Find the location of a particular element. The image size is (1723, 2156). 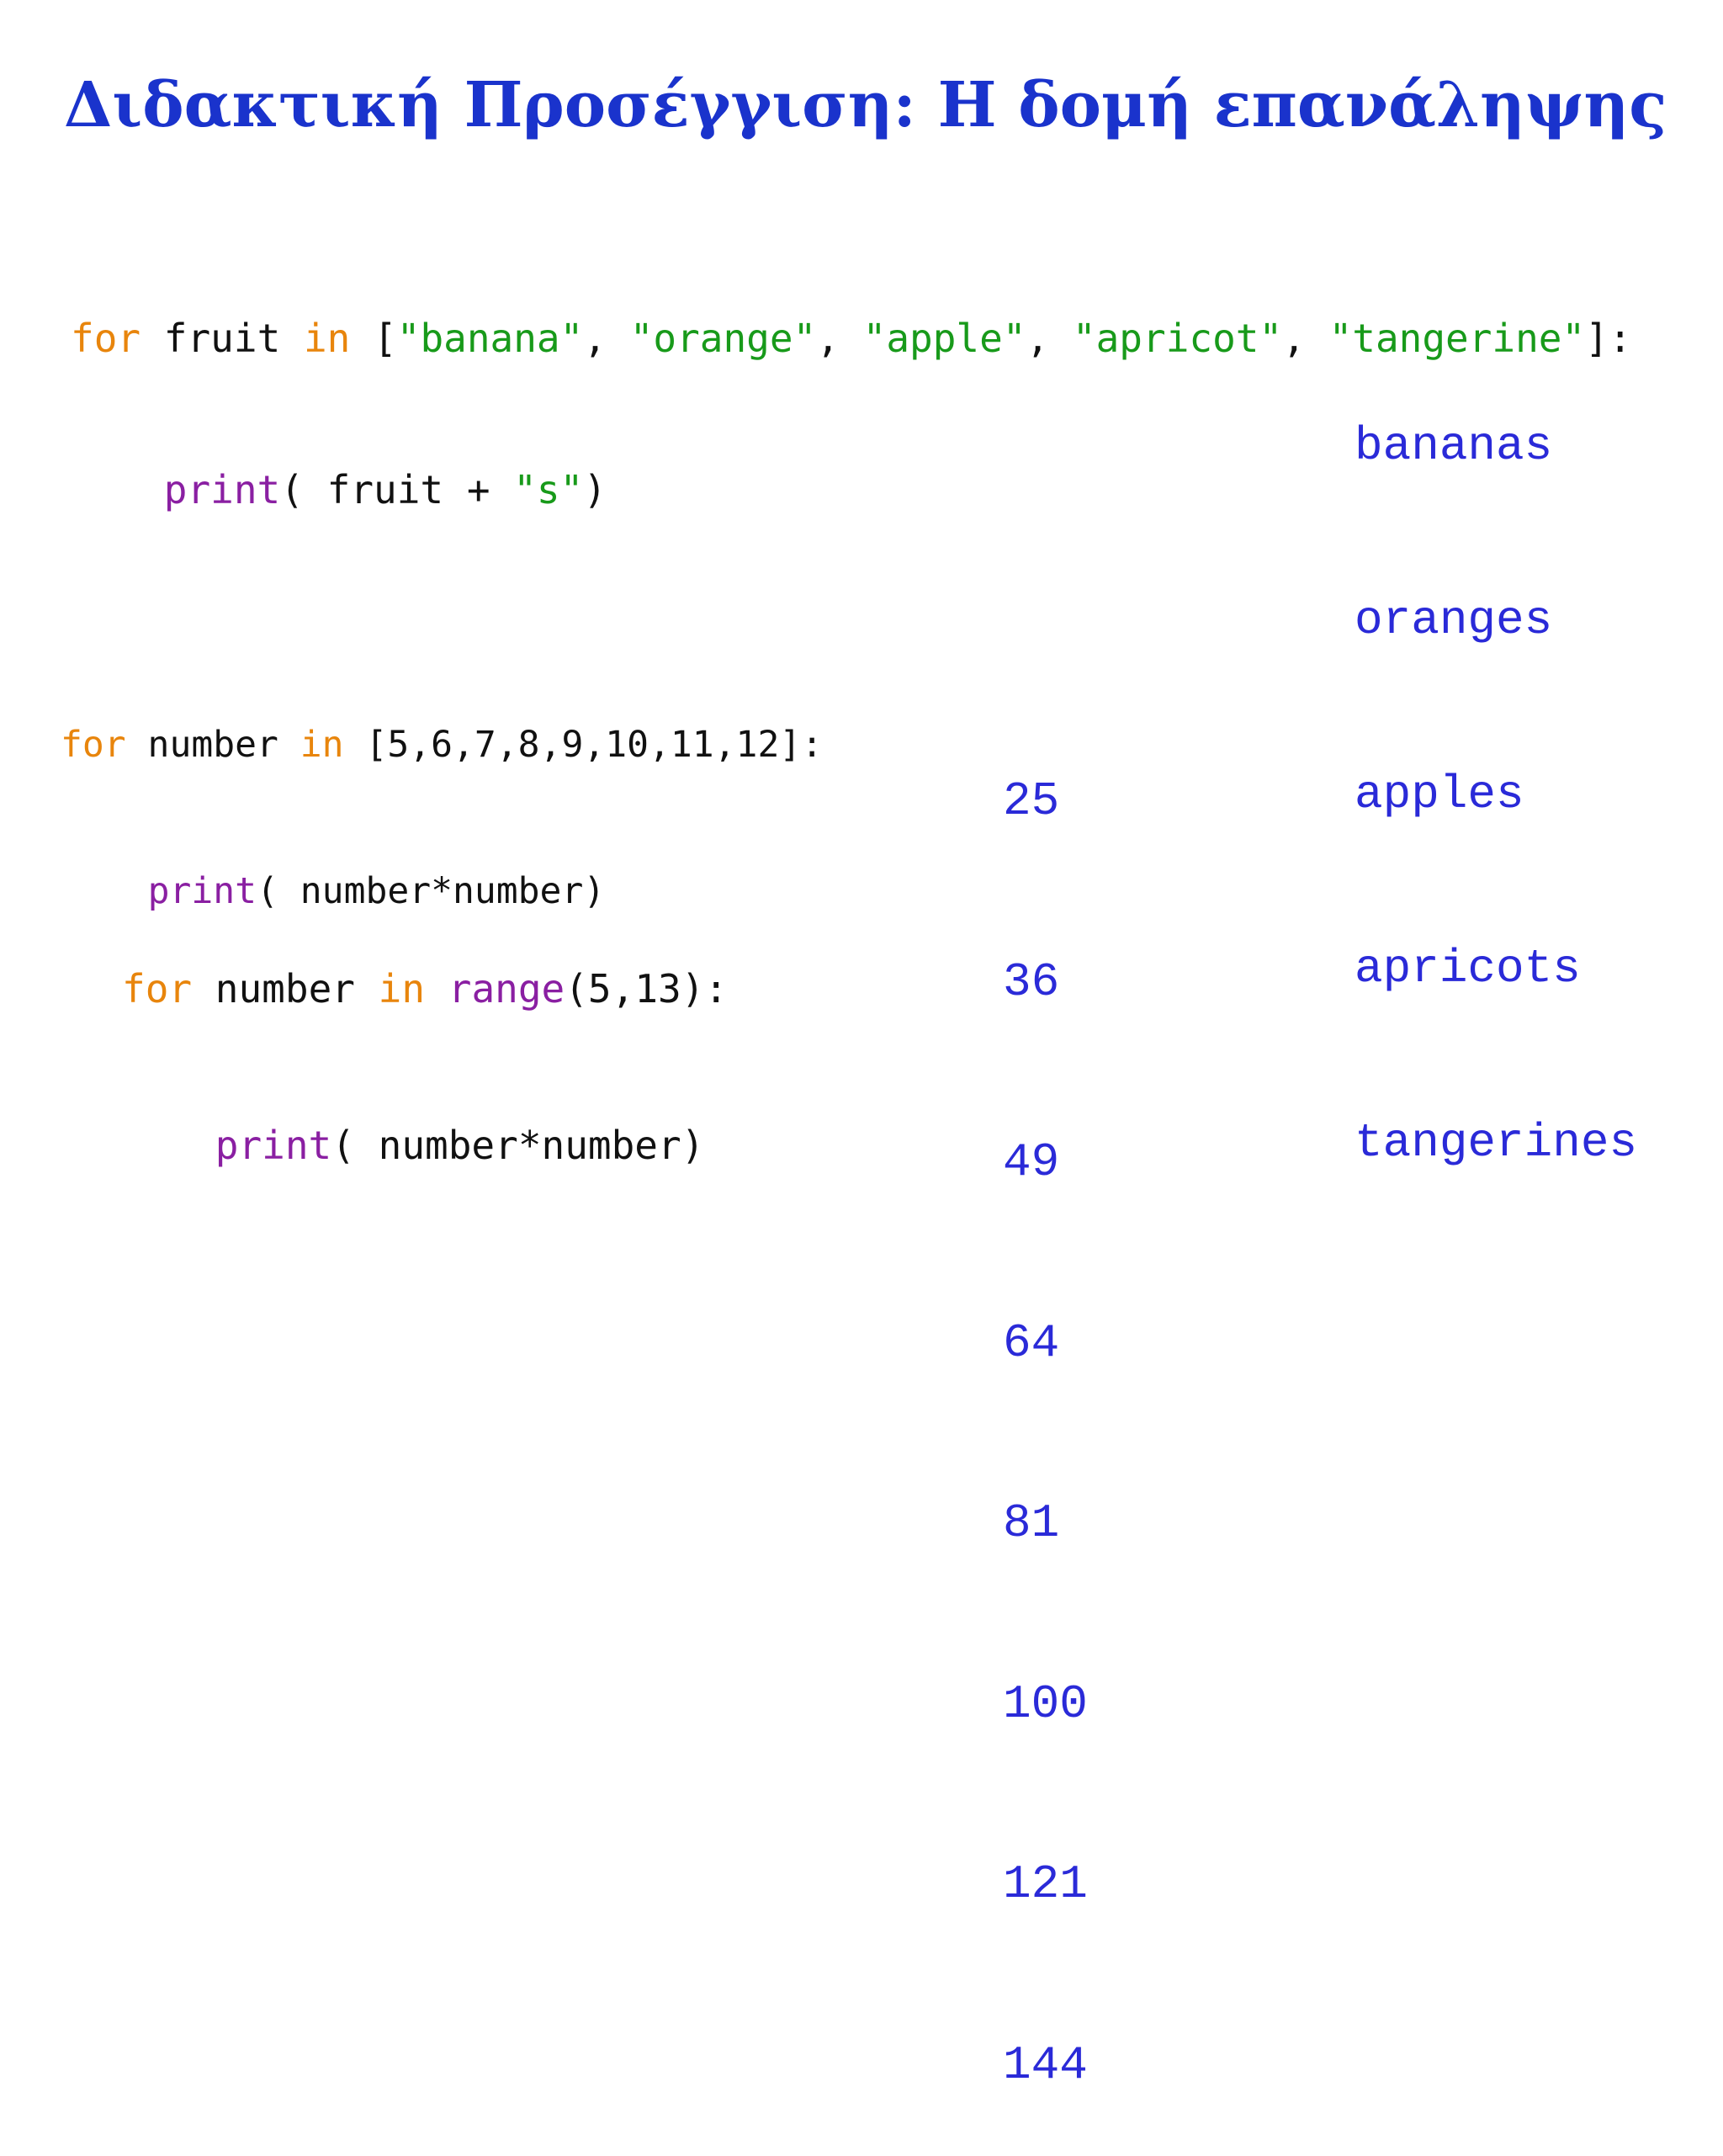

code-paren-close: ) is located at coordinates (595, 489).